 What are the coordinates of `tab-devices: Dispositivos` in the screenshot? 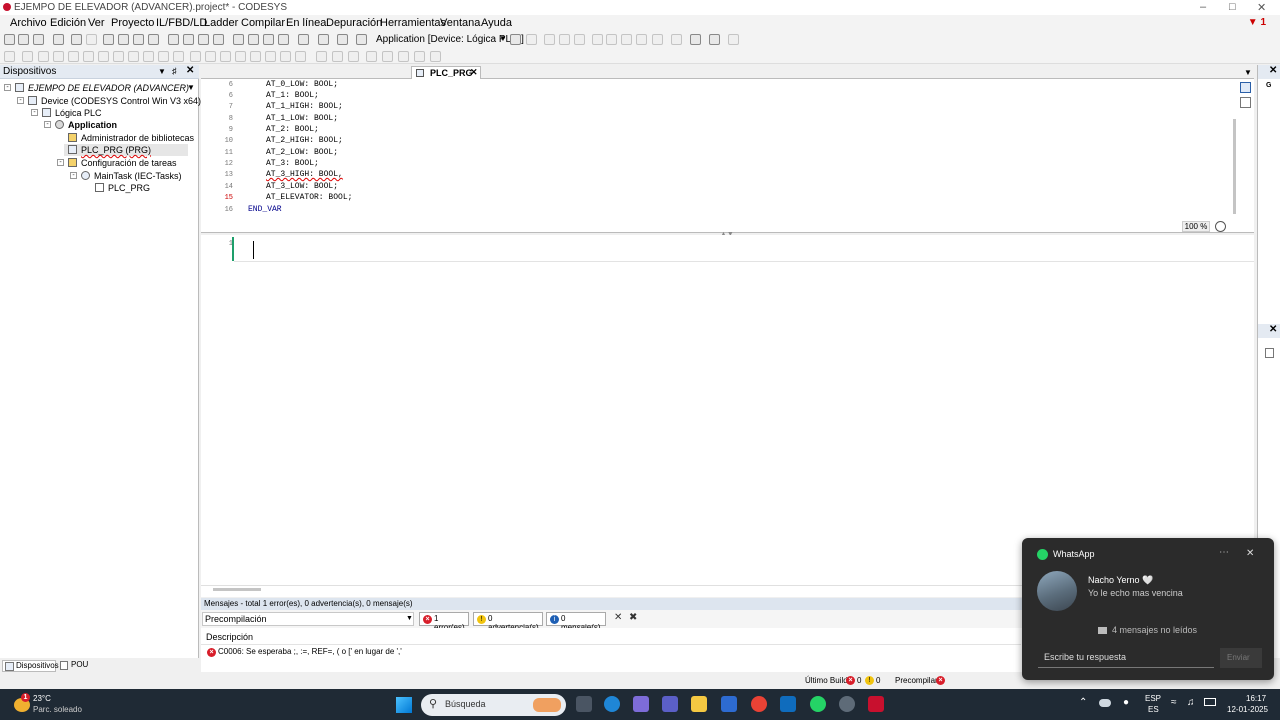 It's located at (30, 666).